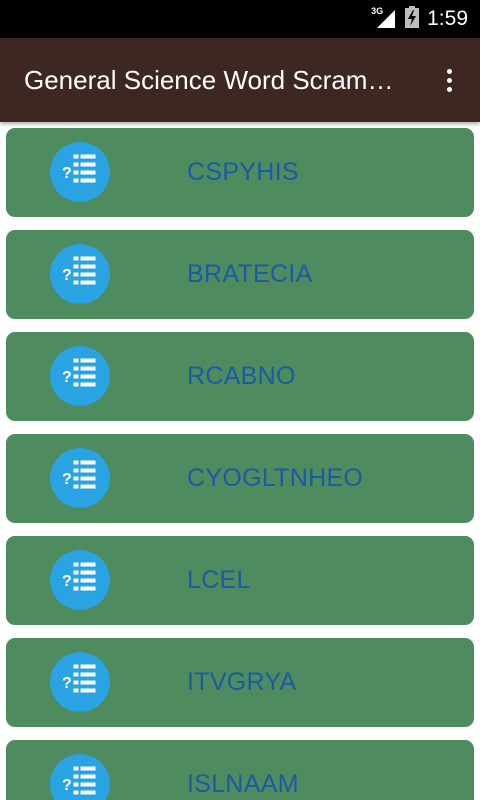 This screenshot has width=480, height=800. I want to click on word-card: ? RCABNO, so click(240, 376).